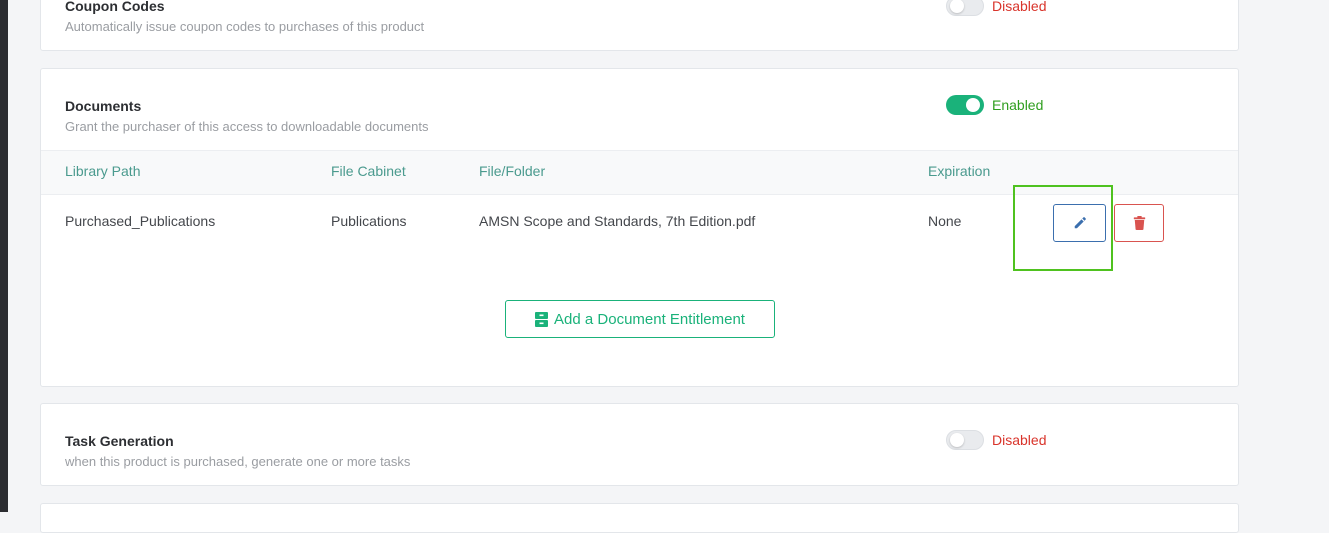 This screenshot has width=1329, height=533. I want to click on delete-document-button, so click(1139, 223).